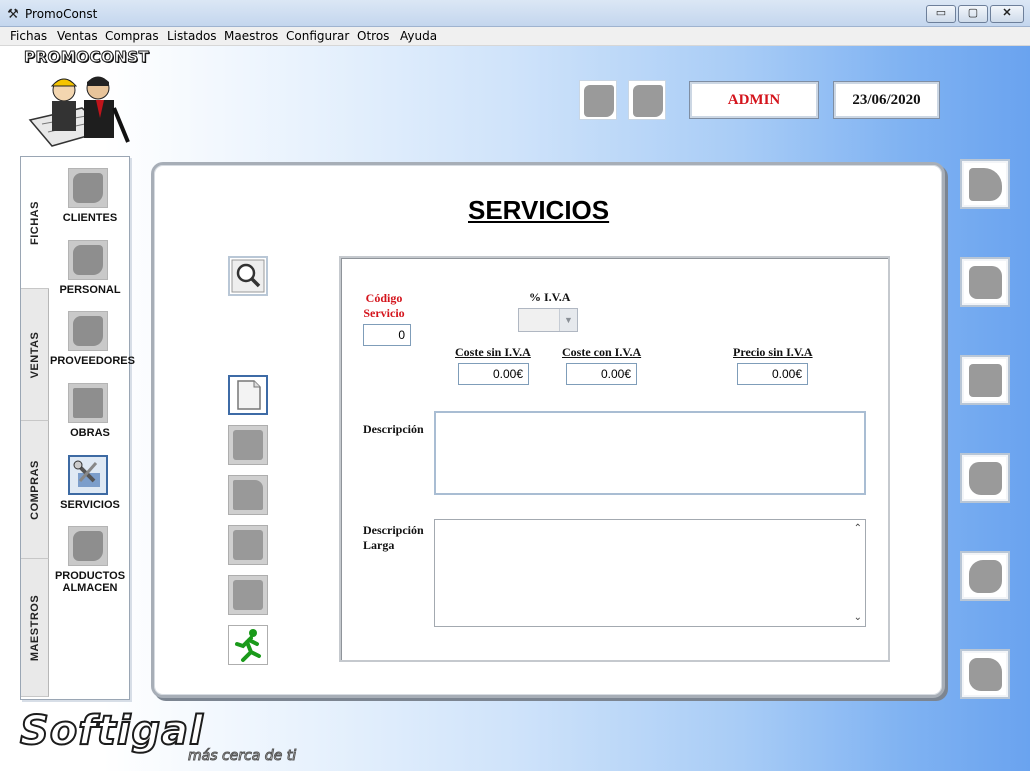 Image resolution: width=1030 pixels, height=771 pixels. I want to click on nav-proveedores-label: PROVEEDORES, so click(92, 361).